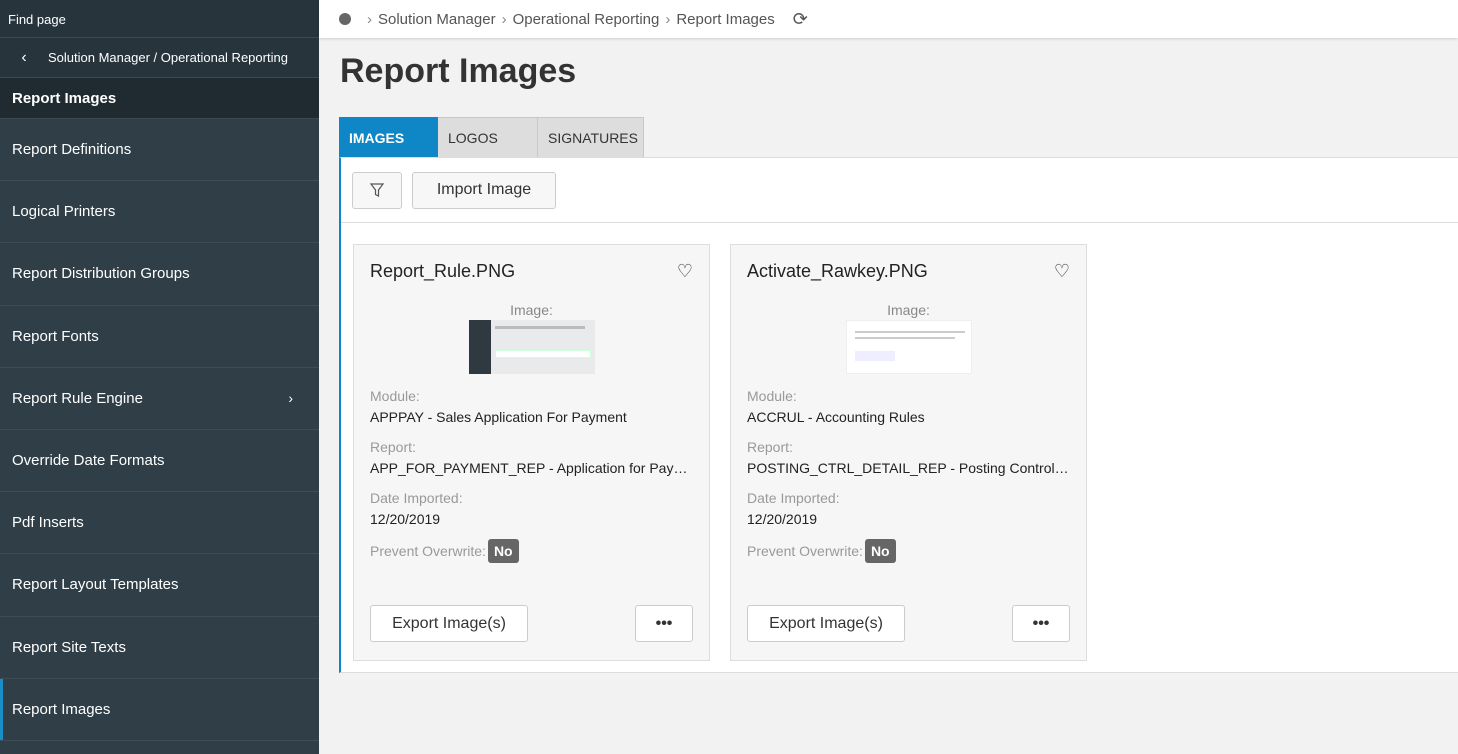  I want to click on sidebar-item-report-definitions: Report Definitions, so click(159, 150).